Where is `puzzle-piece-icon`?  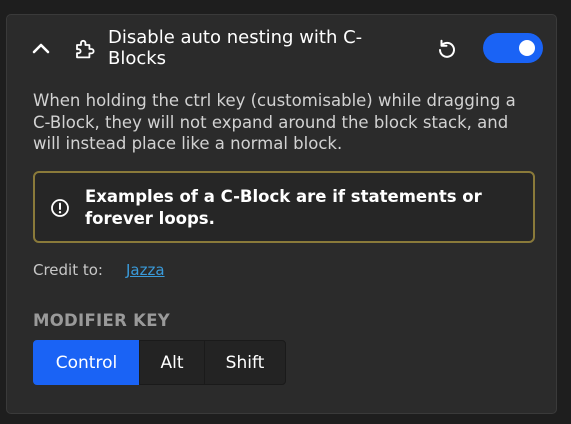
puzzle-piece-icon is located at coordinates (85, 48).